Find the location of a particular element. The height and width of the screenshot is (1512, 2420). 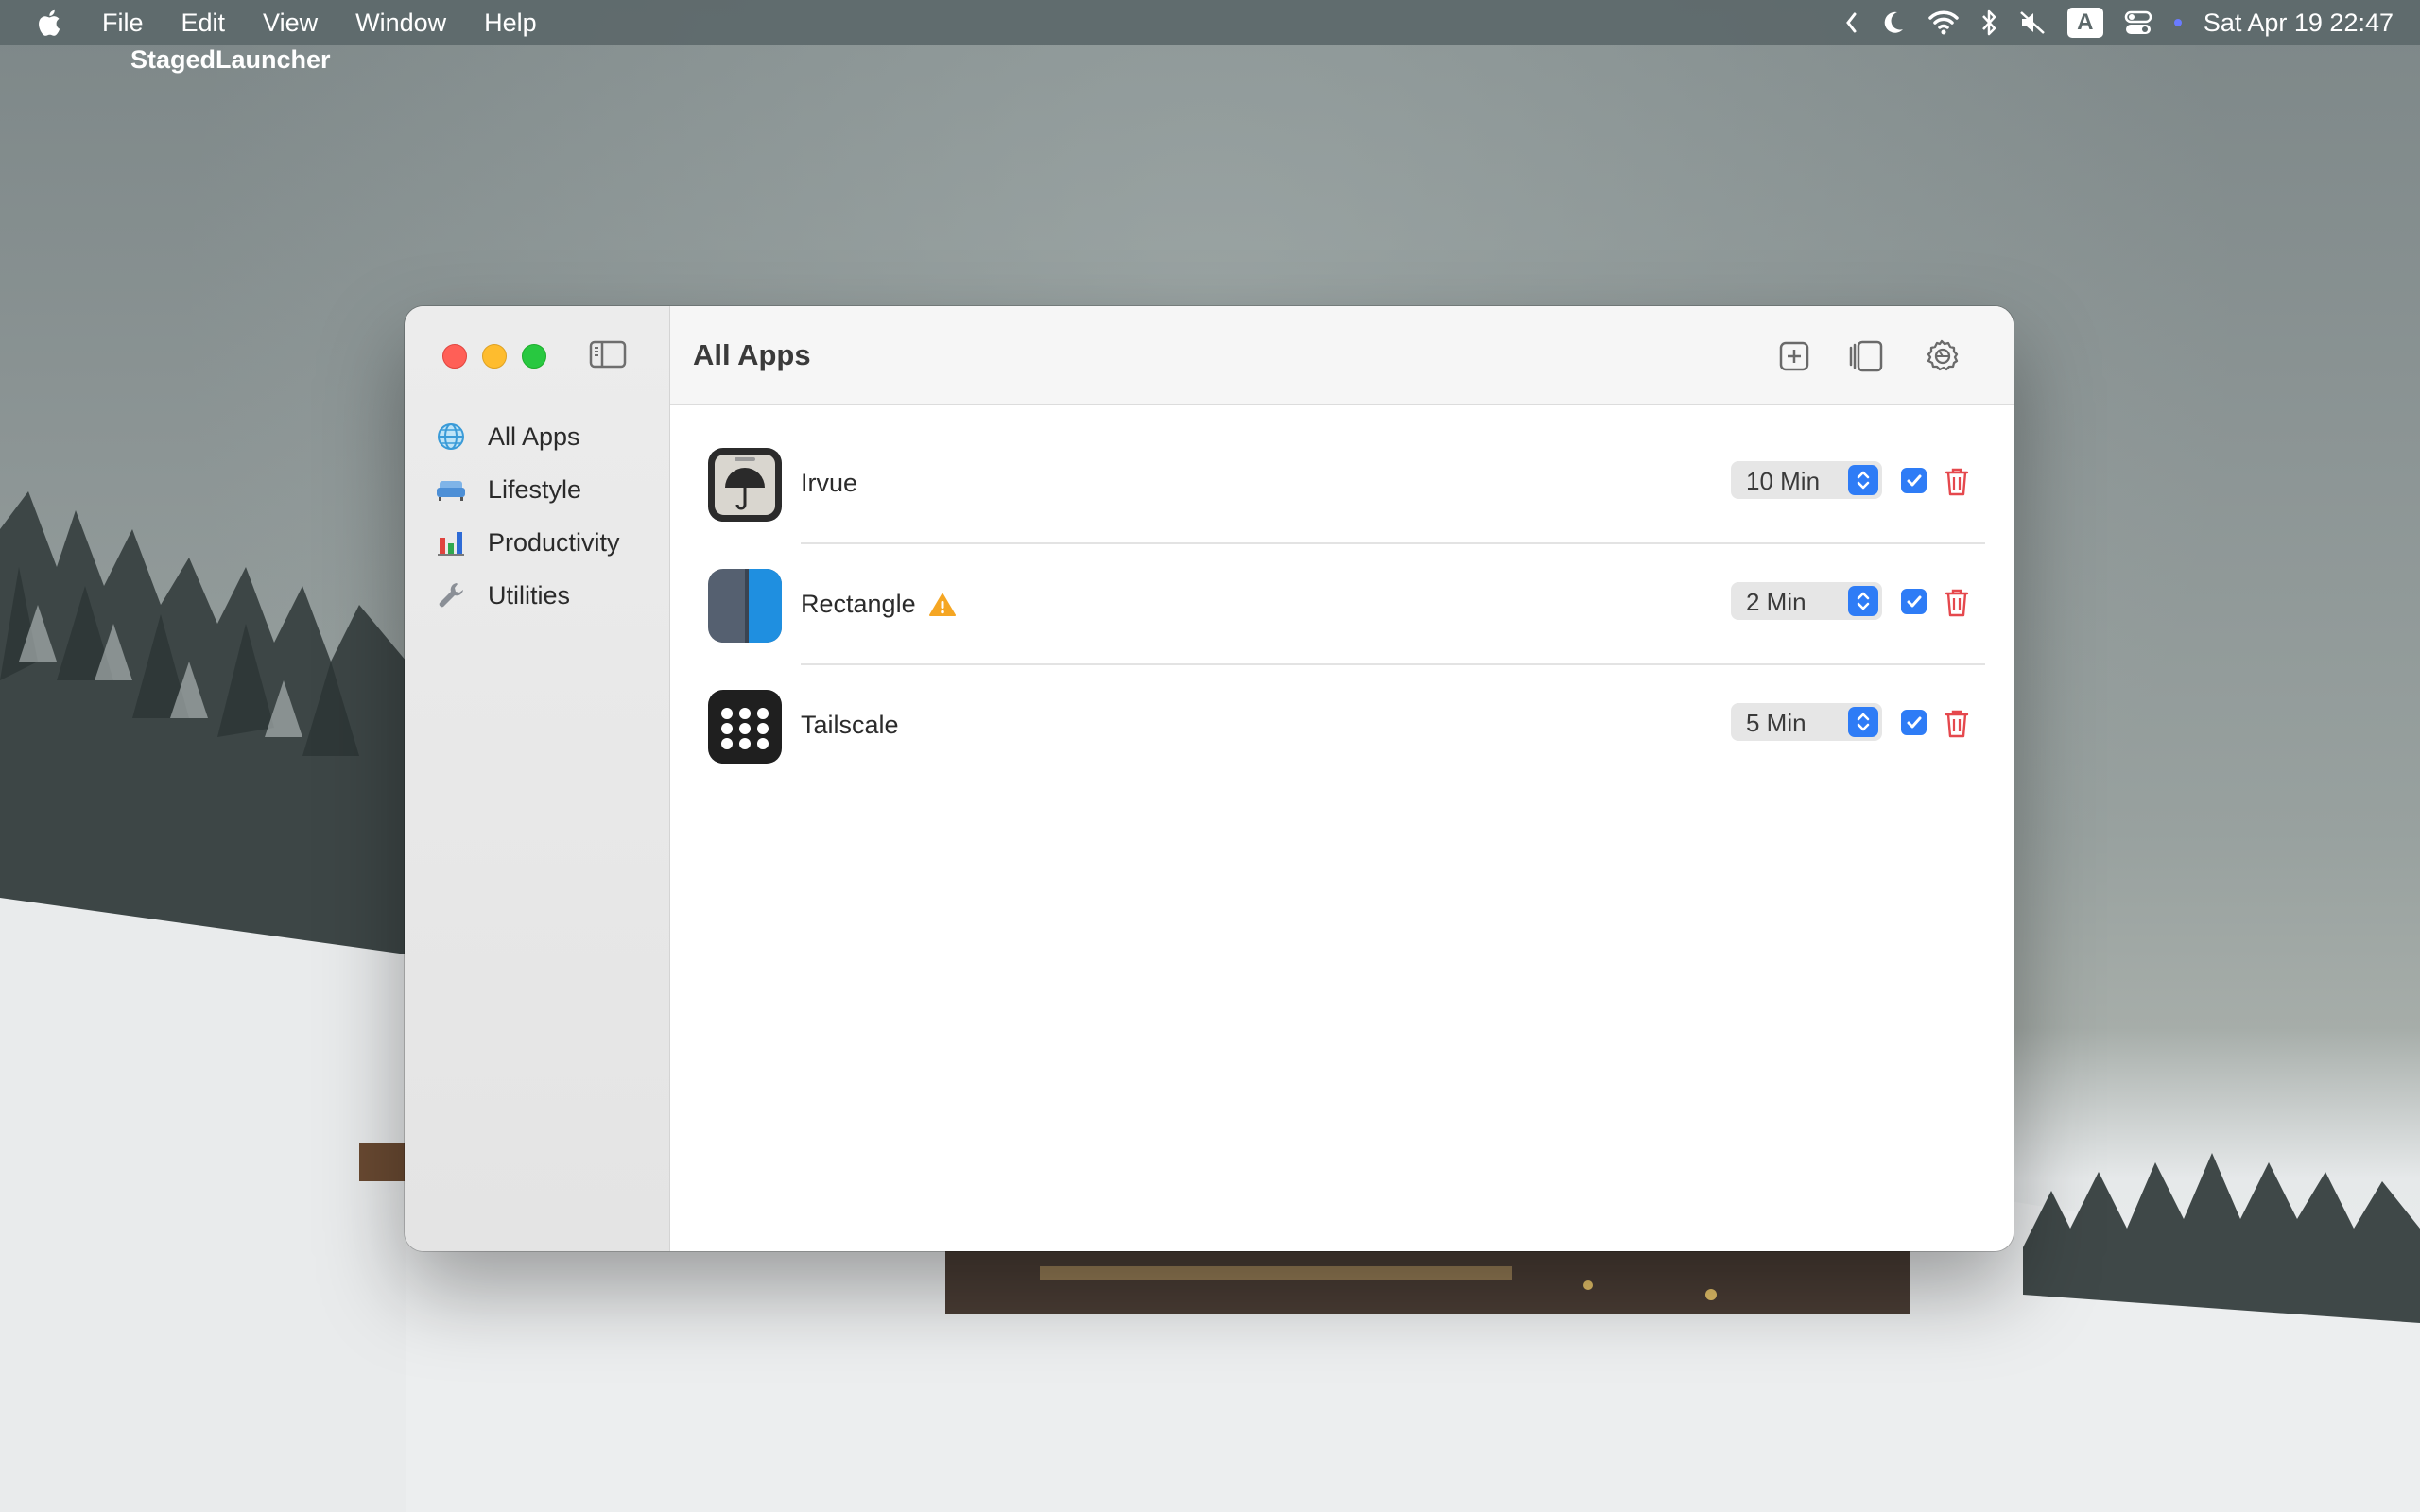

sofa-icon is located at coordinates (451, 489).